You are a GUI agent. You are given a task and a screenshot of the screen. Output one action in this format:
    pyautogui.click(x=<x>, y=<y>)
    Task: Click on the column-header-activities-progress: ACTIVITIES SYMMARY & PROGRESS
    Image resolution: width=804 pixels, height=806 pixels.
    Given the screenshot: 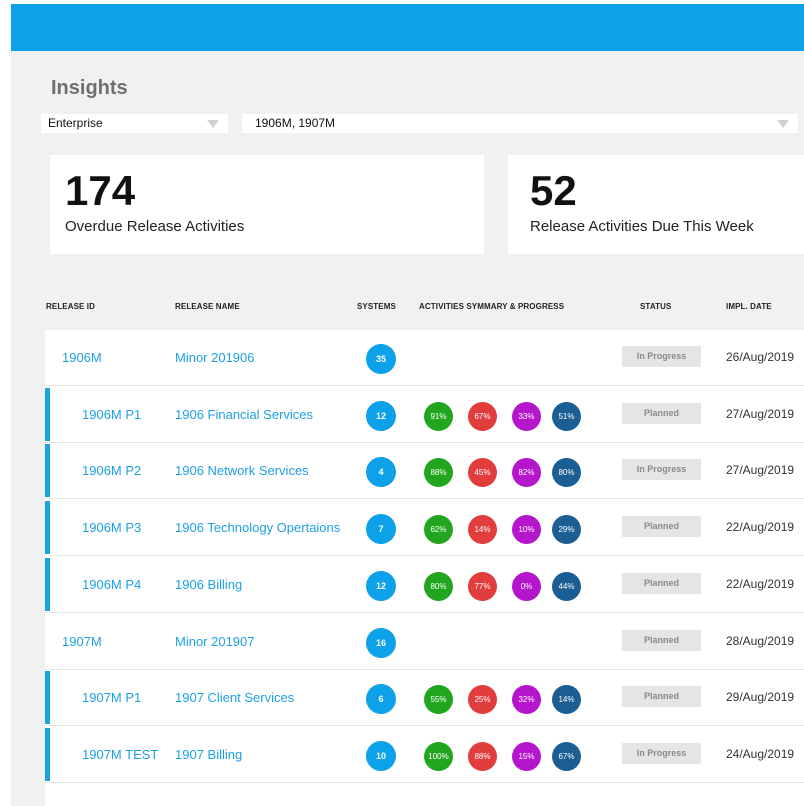 What is the action you would take?
    pyautogui.click(x=491, y=306)
    